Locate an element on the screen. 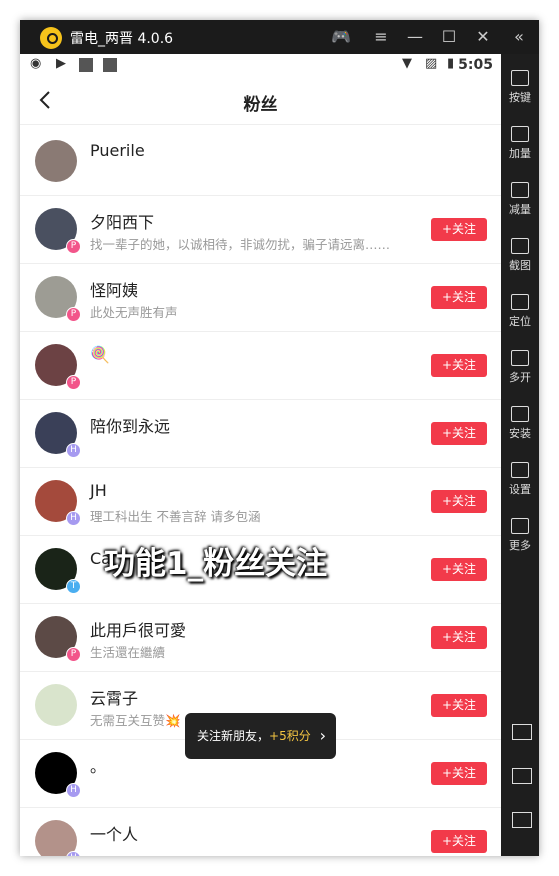  user-badge: T is located at coordinates (73, 586).